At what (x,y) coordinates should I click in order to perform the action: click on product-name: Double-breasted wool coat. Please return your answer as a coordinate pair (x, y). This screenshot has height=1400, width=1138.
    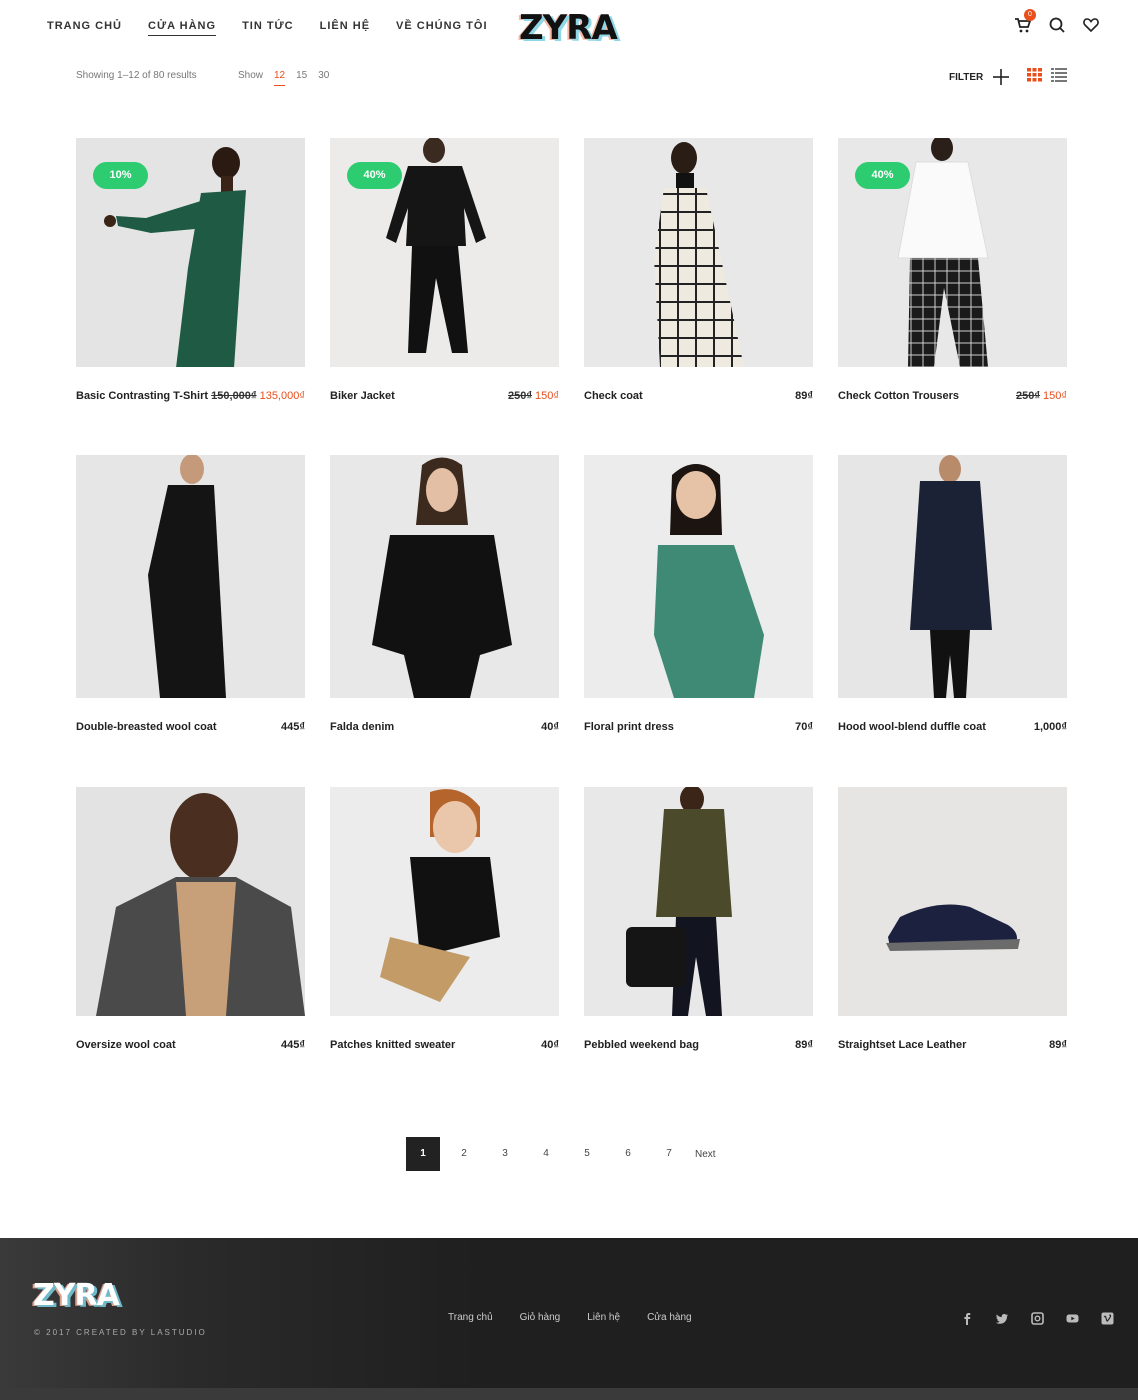
    Looking at the image, I should click on (146, 727).